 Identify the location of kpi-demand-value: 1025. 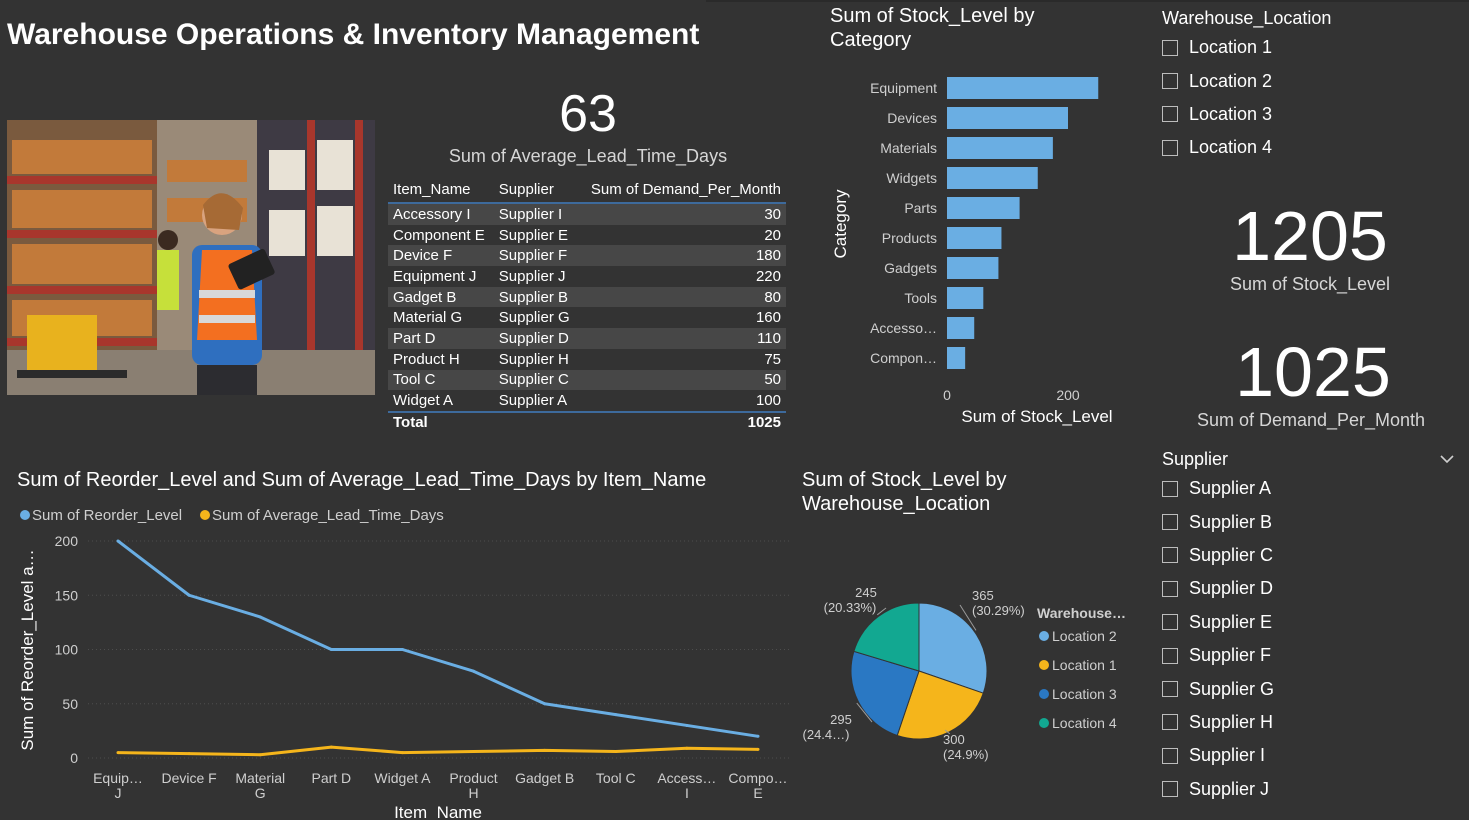
(1313, 372).